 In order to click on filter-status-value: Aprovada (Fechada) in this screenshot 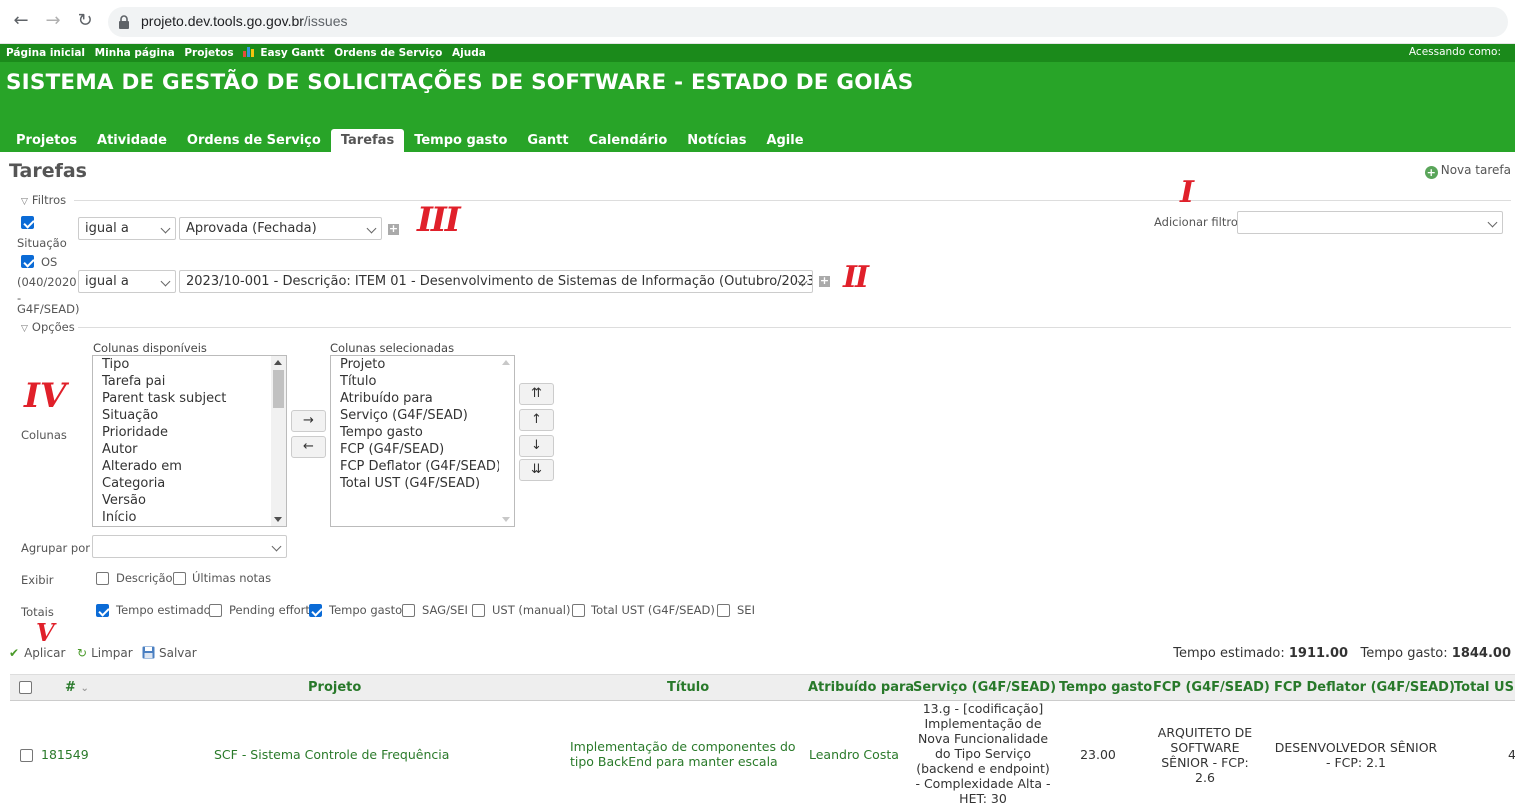, I will do `click(280, 228)`.